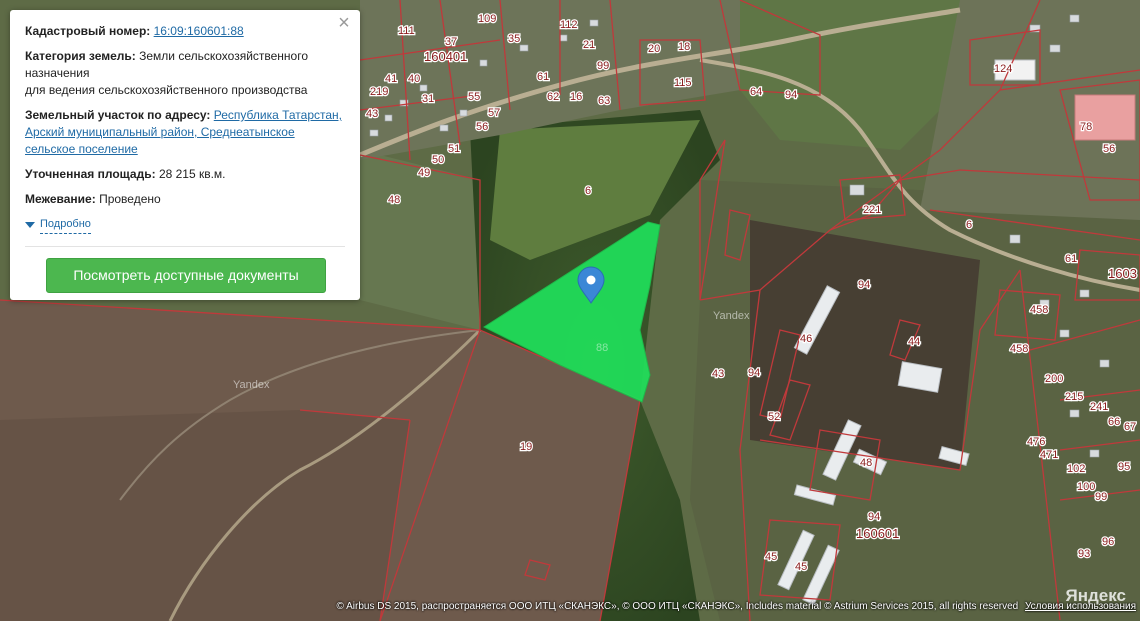 The width and height of the screenshot is (1140, 621). Describe the element at coordinates (192, 174) in the screenshot. I see `area-value: 28 215 кв.м.` at that location.